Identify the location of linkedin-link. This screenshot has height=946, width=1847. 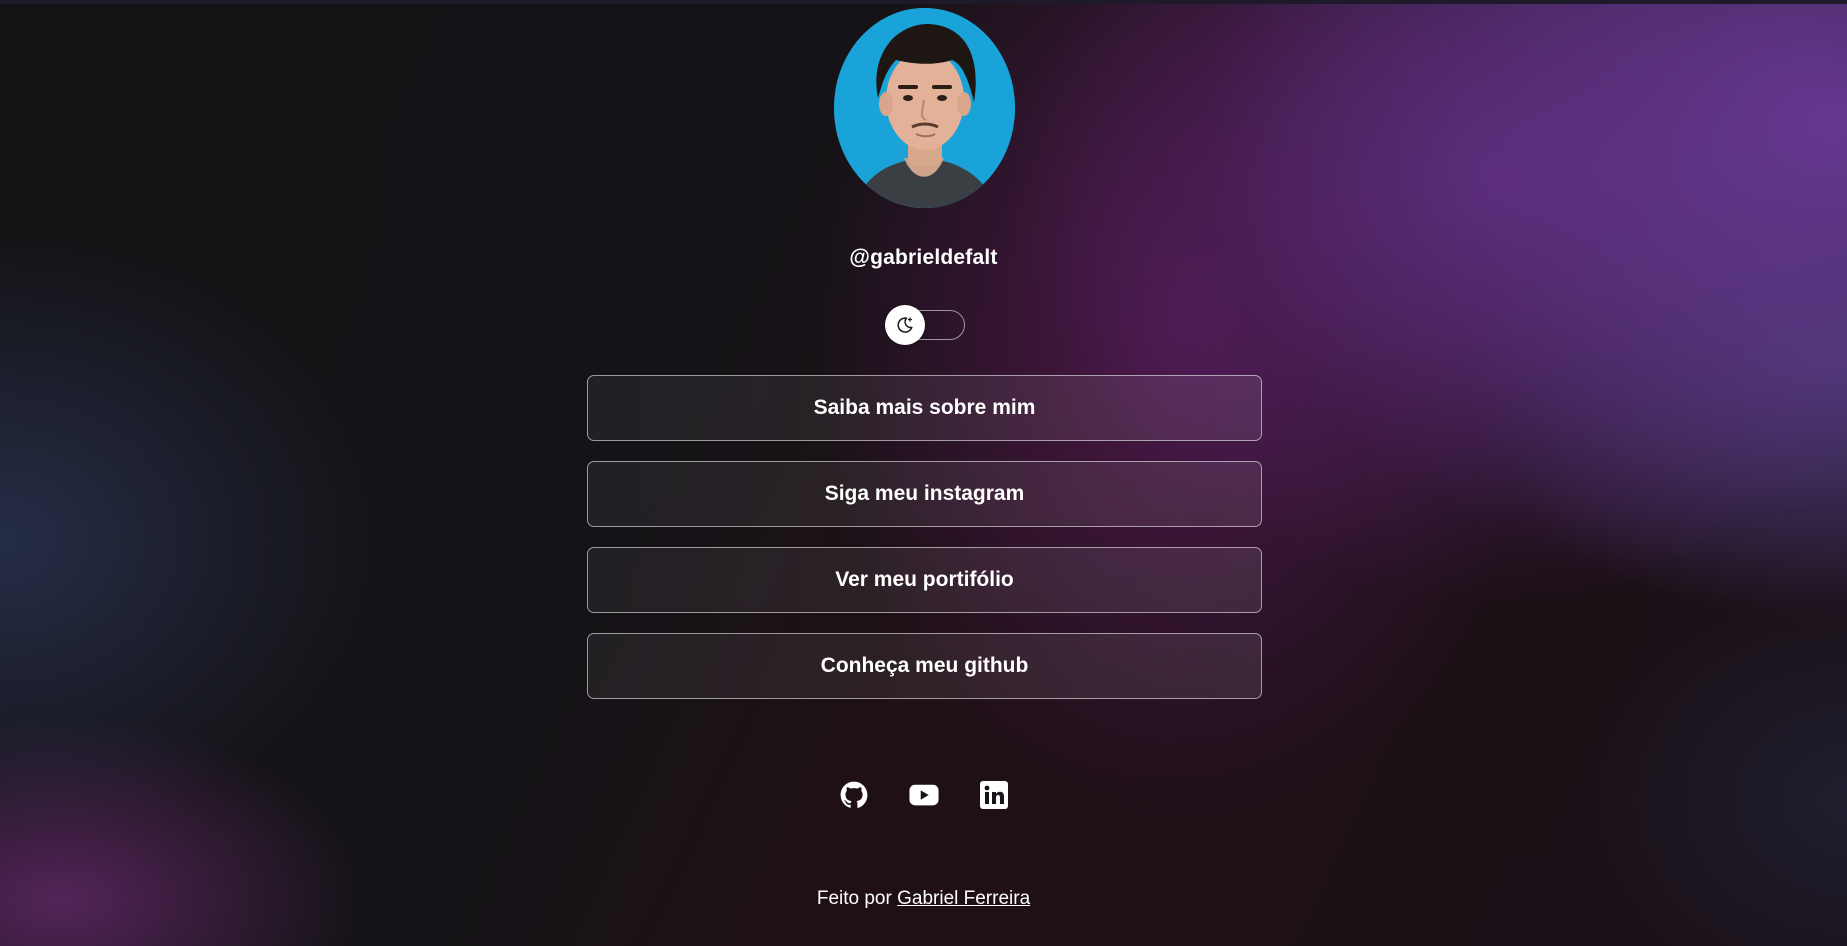
(994, 795).